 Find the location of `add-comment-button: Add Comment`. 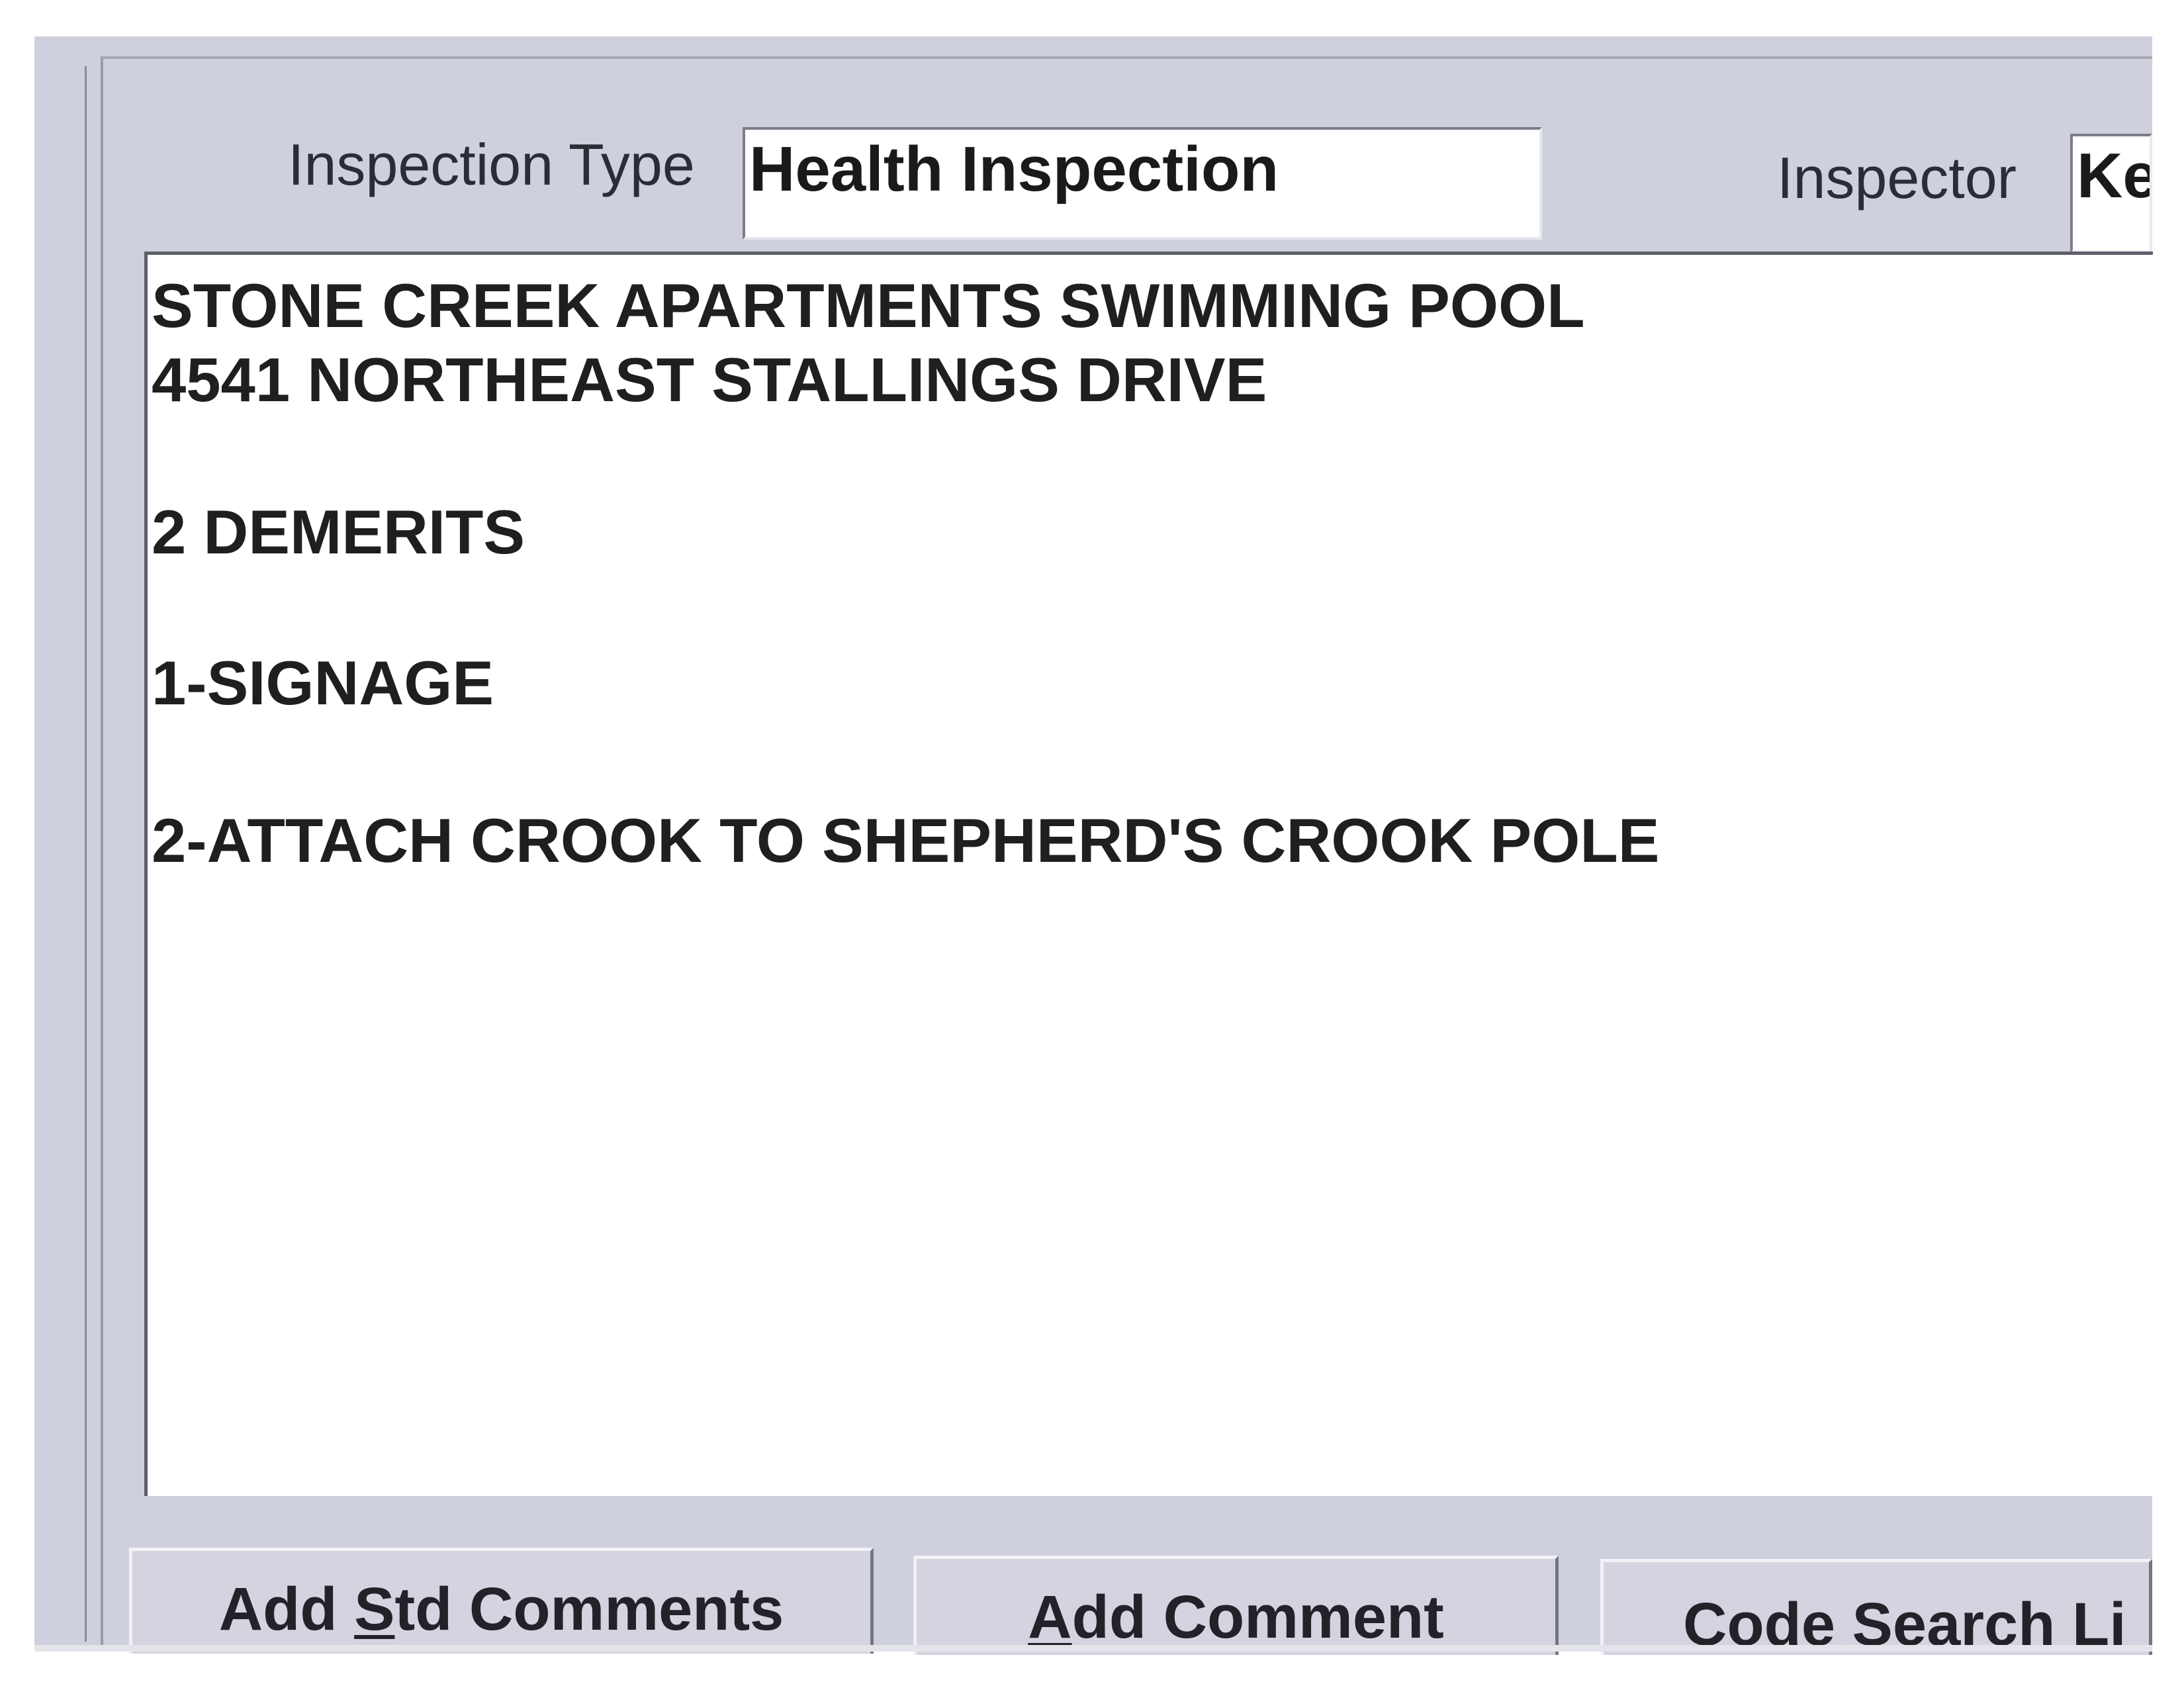

add-comment-button: Add Comment is located at coordinates (1236, 1605).